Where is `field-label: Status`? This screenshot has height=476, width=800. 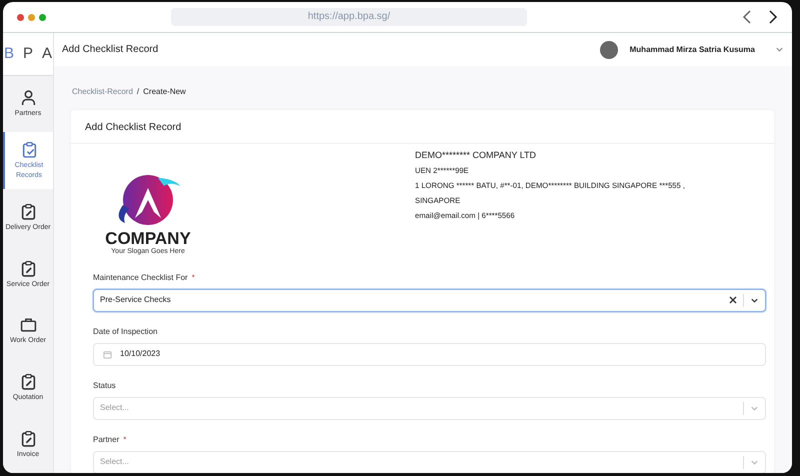 field-label: Status is located at coordinates (105, 386).